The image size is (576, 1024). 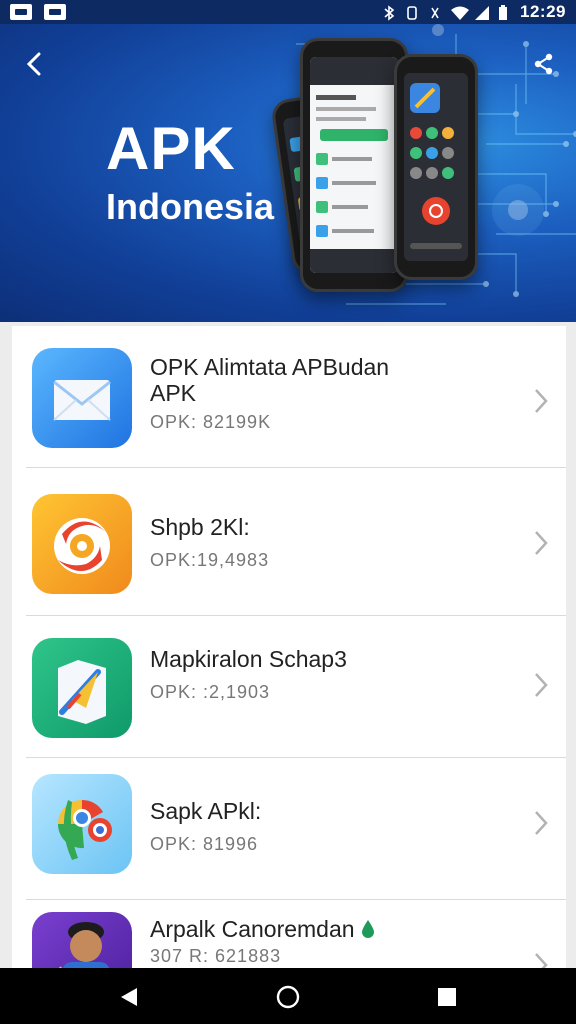 What do you see at coordinates (482, 12) in the screenshot?
I see `signal-icon` at bounding box center [482, 12].